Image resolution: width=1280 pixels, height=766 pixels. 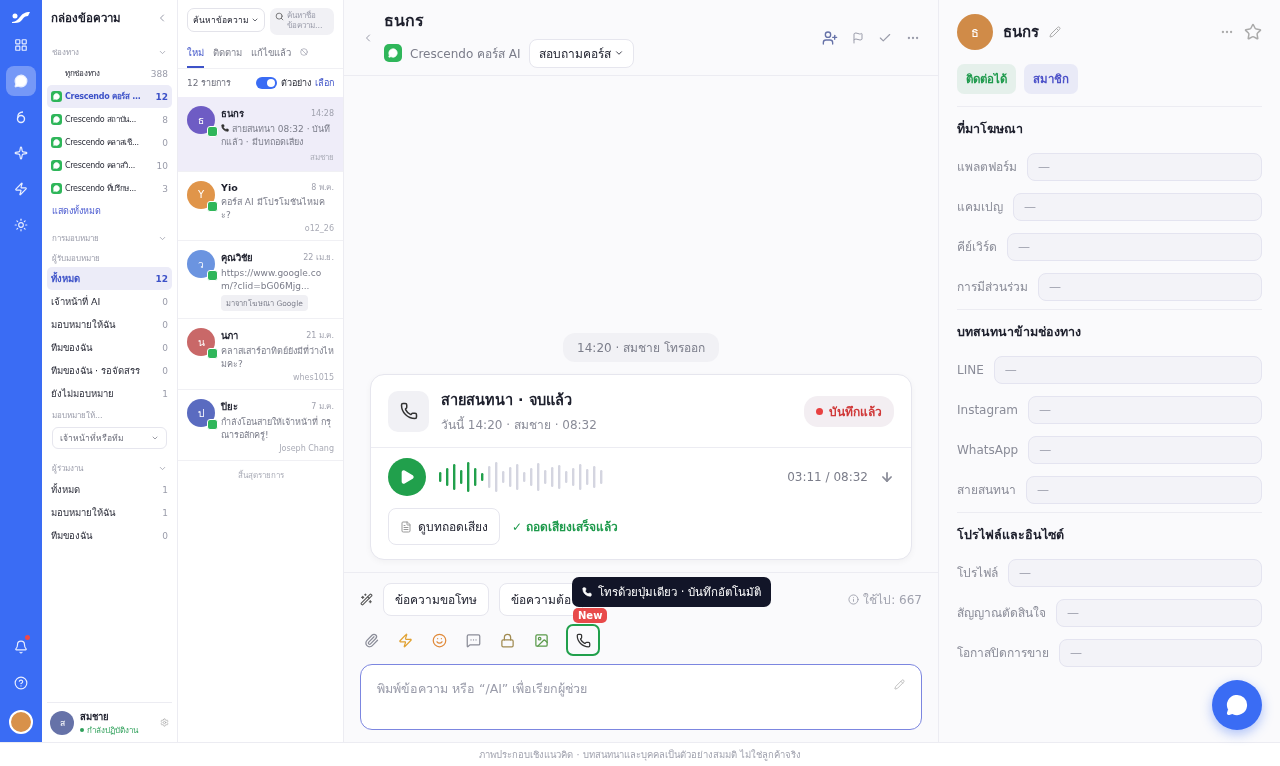 I want to click on field-label: การมีส่วนร่วม, so click(x=992, y=287).